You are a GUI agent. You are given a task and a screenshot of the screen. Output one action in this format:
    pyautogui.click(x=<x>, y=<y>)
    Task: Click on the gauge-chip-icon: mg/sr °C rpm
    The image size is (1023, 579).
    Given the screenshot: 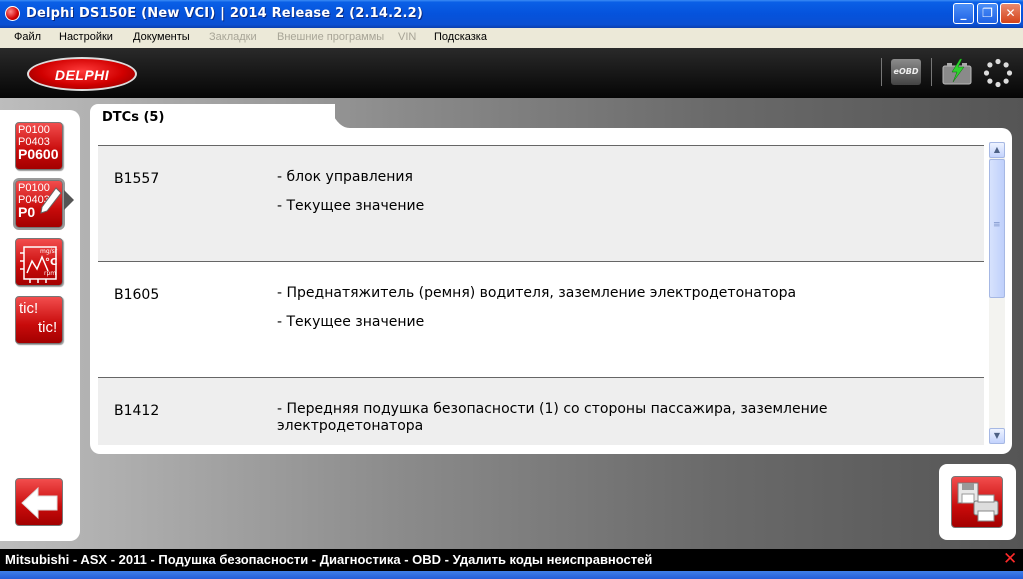 What is the action you would take?
    pyautogui.click(x=39, y=264)
    